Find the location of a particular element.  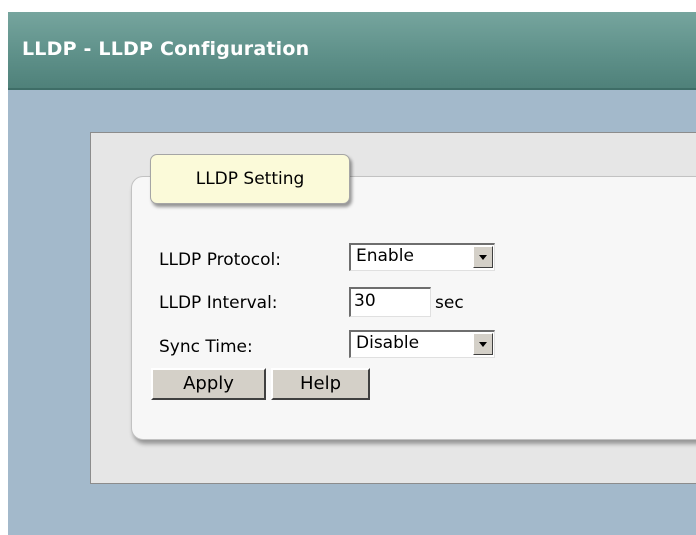

sync-time-label: Sync Time: is located at coordinates (206, 347).